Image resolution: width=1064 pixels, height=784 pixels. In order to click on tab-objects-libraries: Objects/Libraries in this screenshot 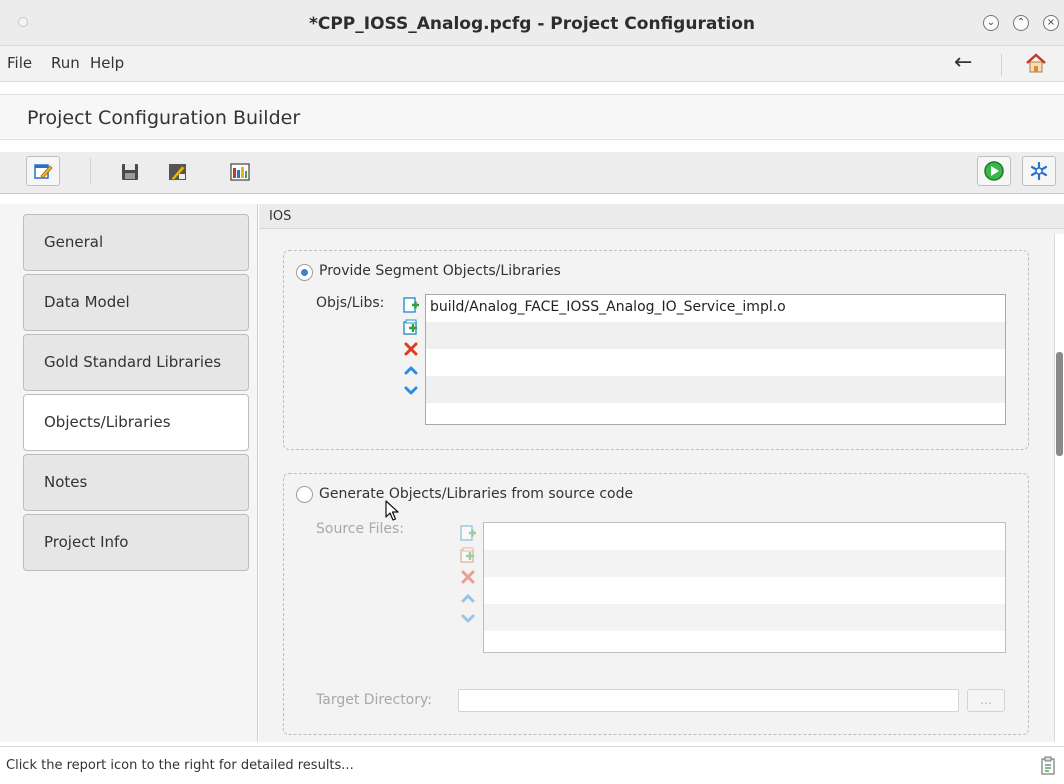, I will do `click(136, 422)`.